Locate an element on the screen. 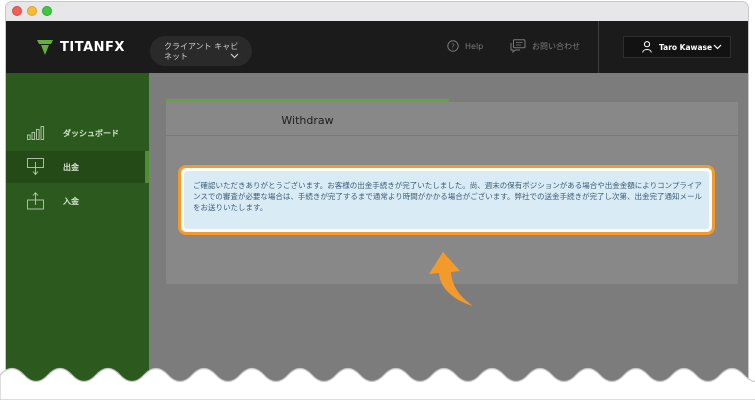 The image size is (755, 400). sidebar-item-label: 出金 is located at coordinates (71, 167).